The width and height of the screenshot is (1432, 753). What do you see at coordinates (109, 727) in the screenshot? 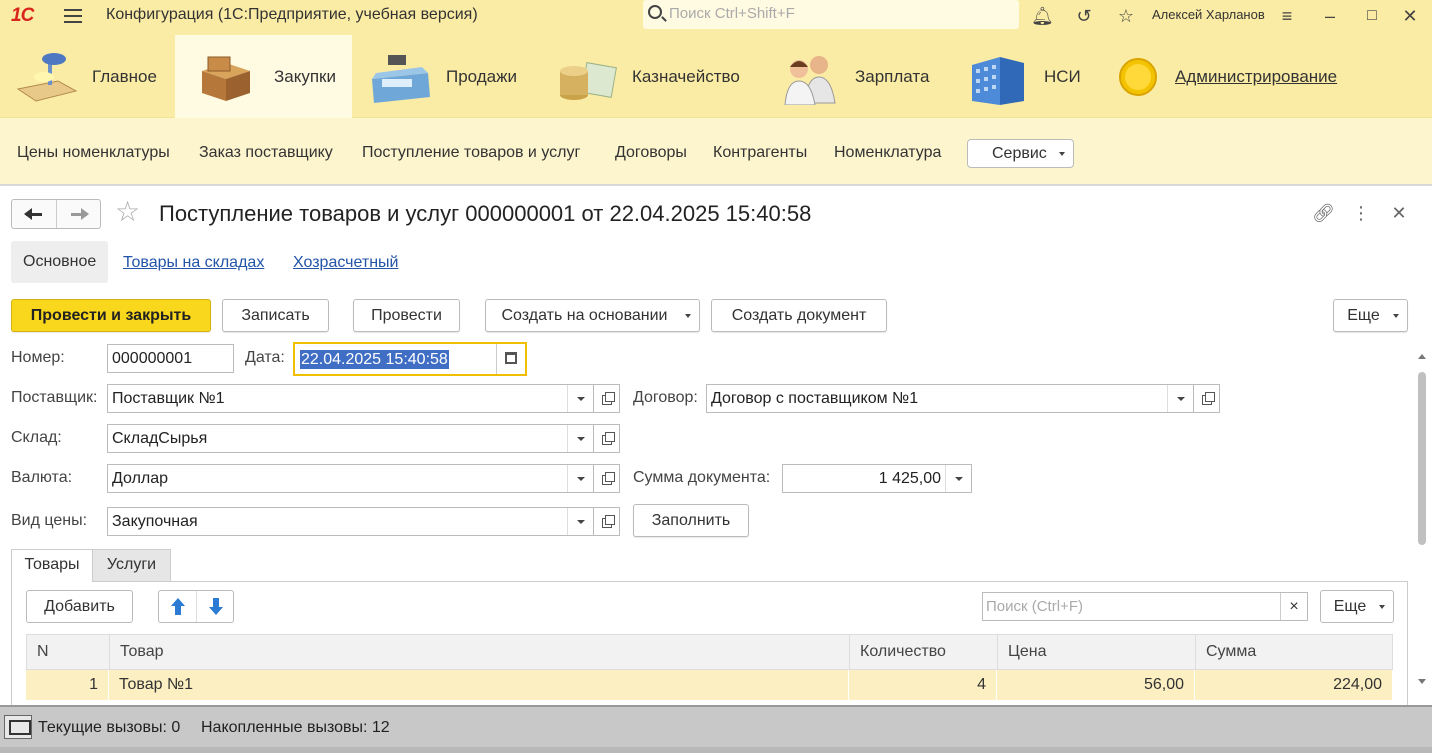
I see `current-calls: Текущие вызовы: 0` at bounding box center [109, 727].